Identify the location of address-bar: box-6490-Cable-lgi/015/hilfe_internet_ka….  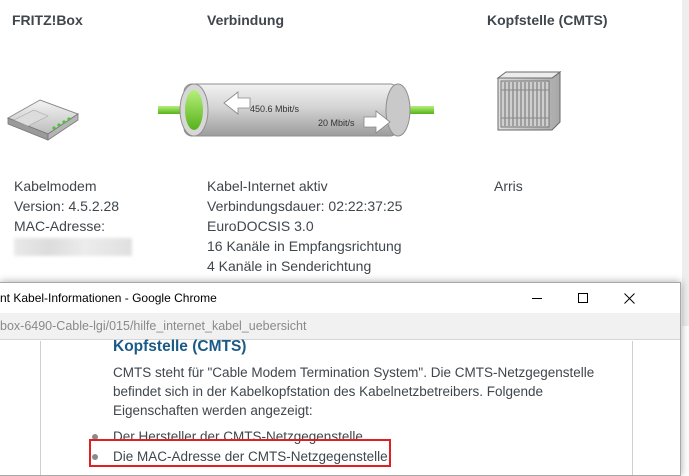
(340, 326).